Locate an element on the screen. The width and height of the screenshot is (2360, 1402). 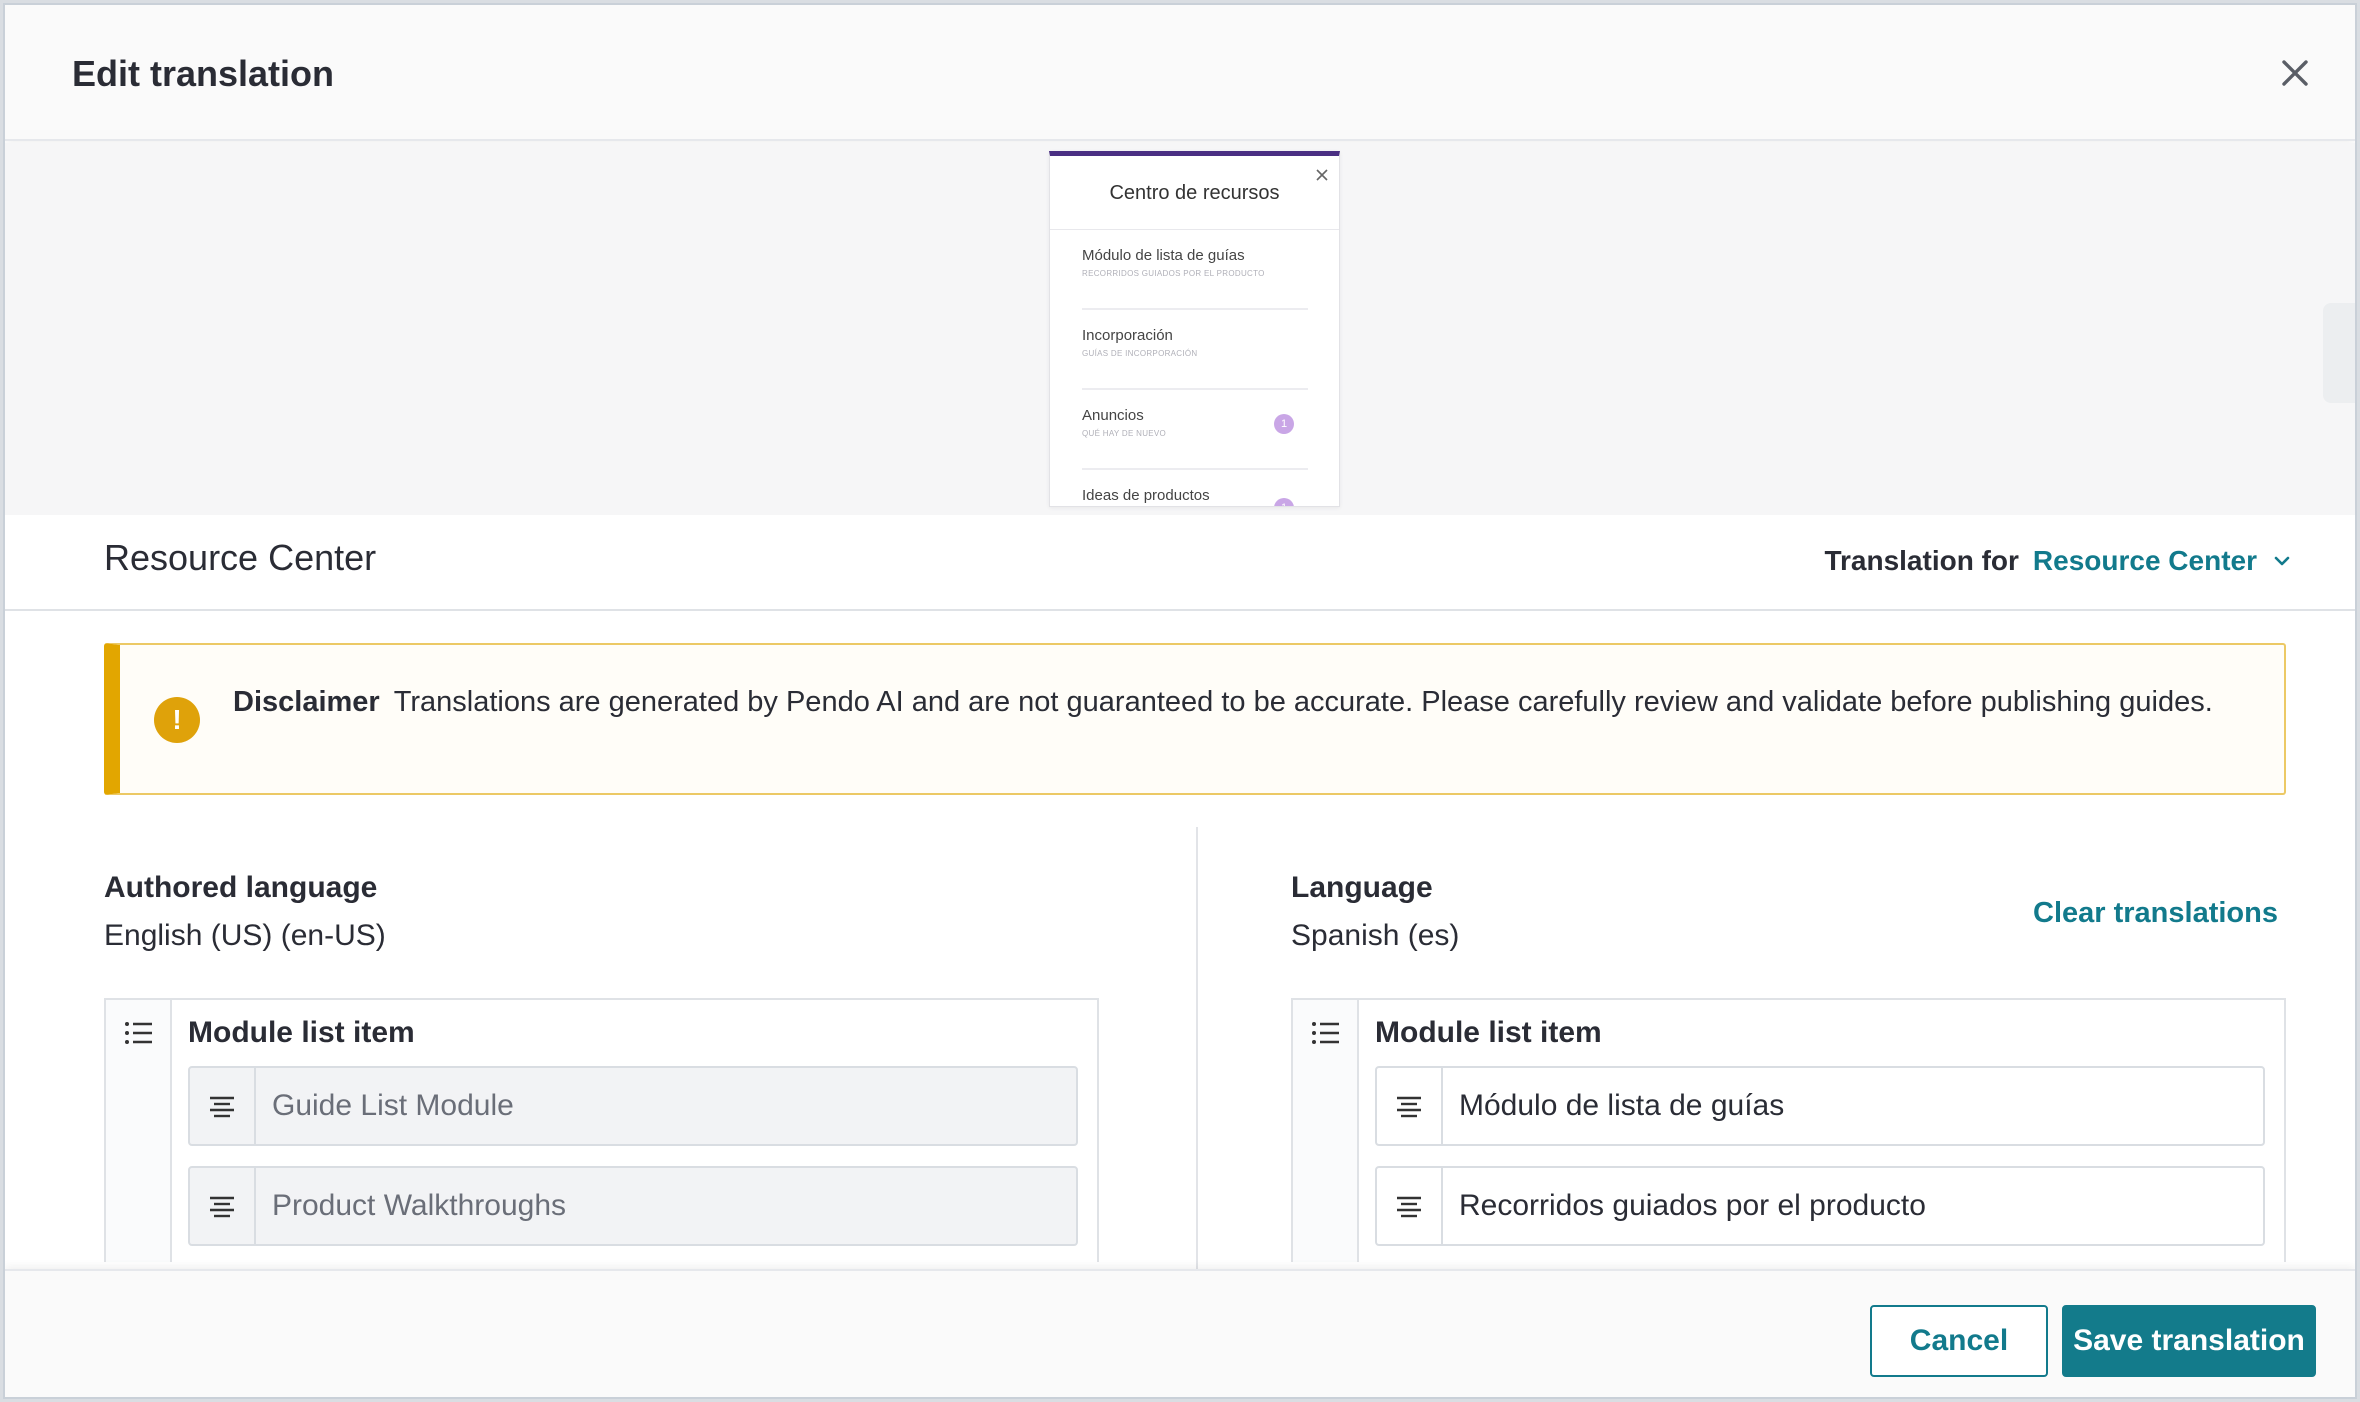
rc-item-product-ideas: Ideas de productos 1 is located at coordinates (1195, 488).